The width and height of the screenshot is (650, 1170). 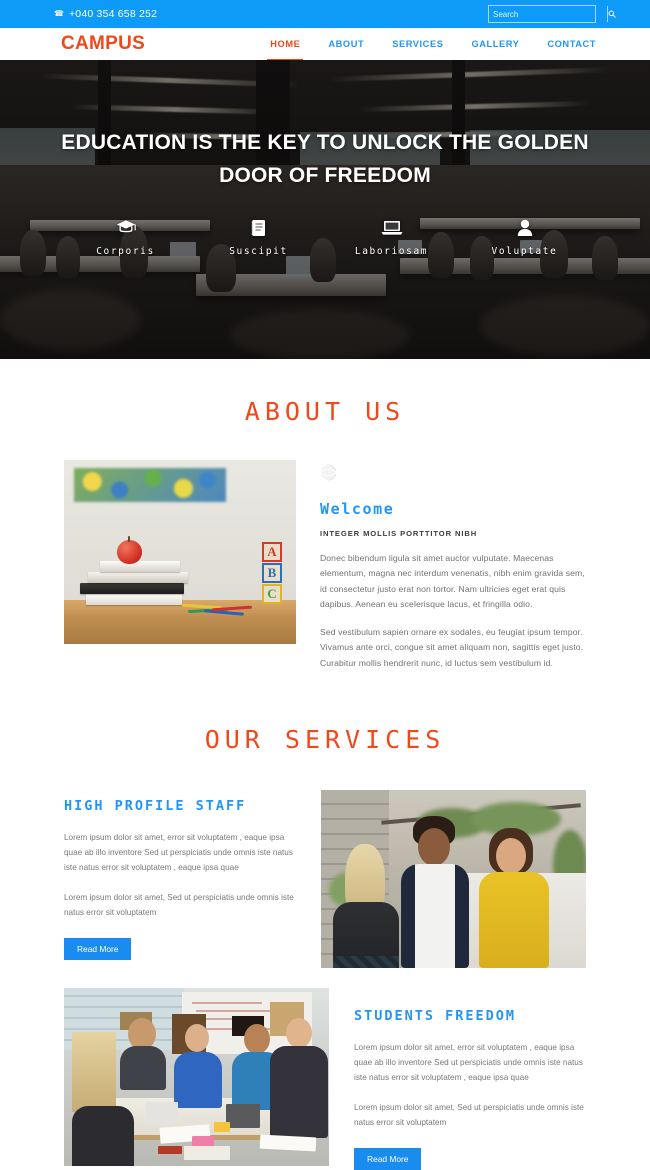 What do you see at coordinates (125, 229) in the screenshot?
I see `graduation-cap-icon` at bounding box center [125, 229].